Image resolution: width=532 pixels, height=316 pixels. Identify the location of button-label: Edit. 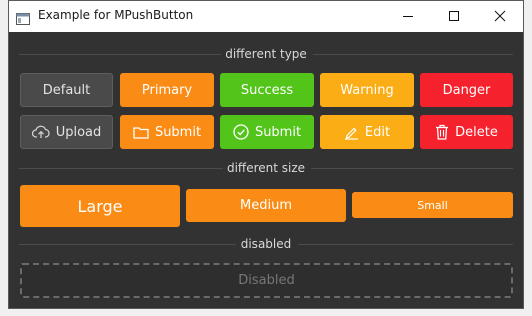
(377, 132).